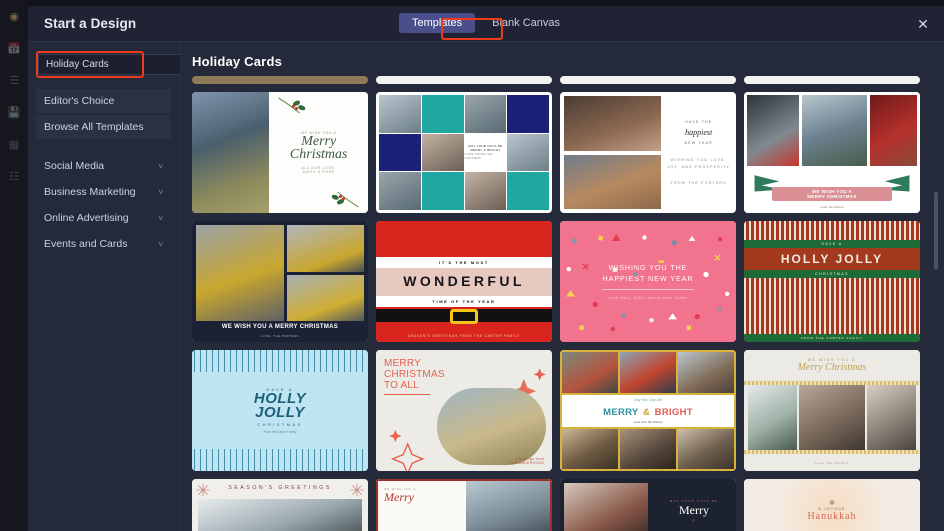 Image resolution: width=944 pixels, height=531 pixels. I want to click on chart-icon: ▦, so click(14, 145).